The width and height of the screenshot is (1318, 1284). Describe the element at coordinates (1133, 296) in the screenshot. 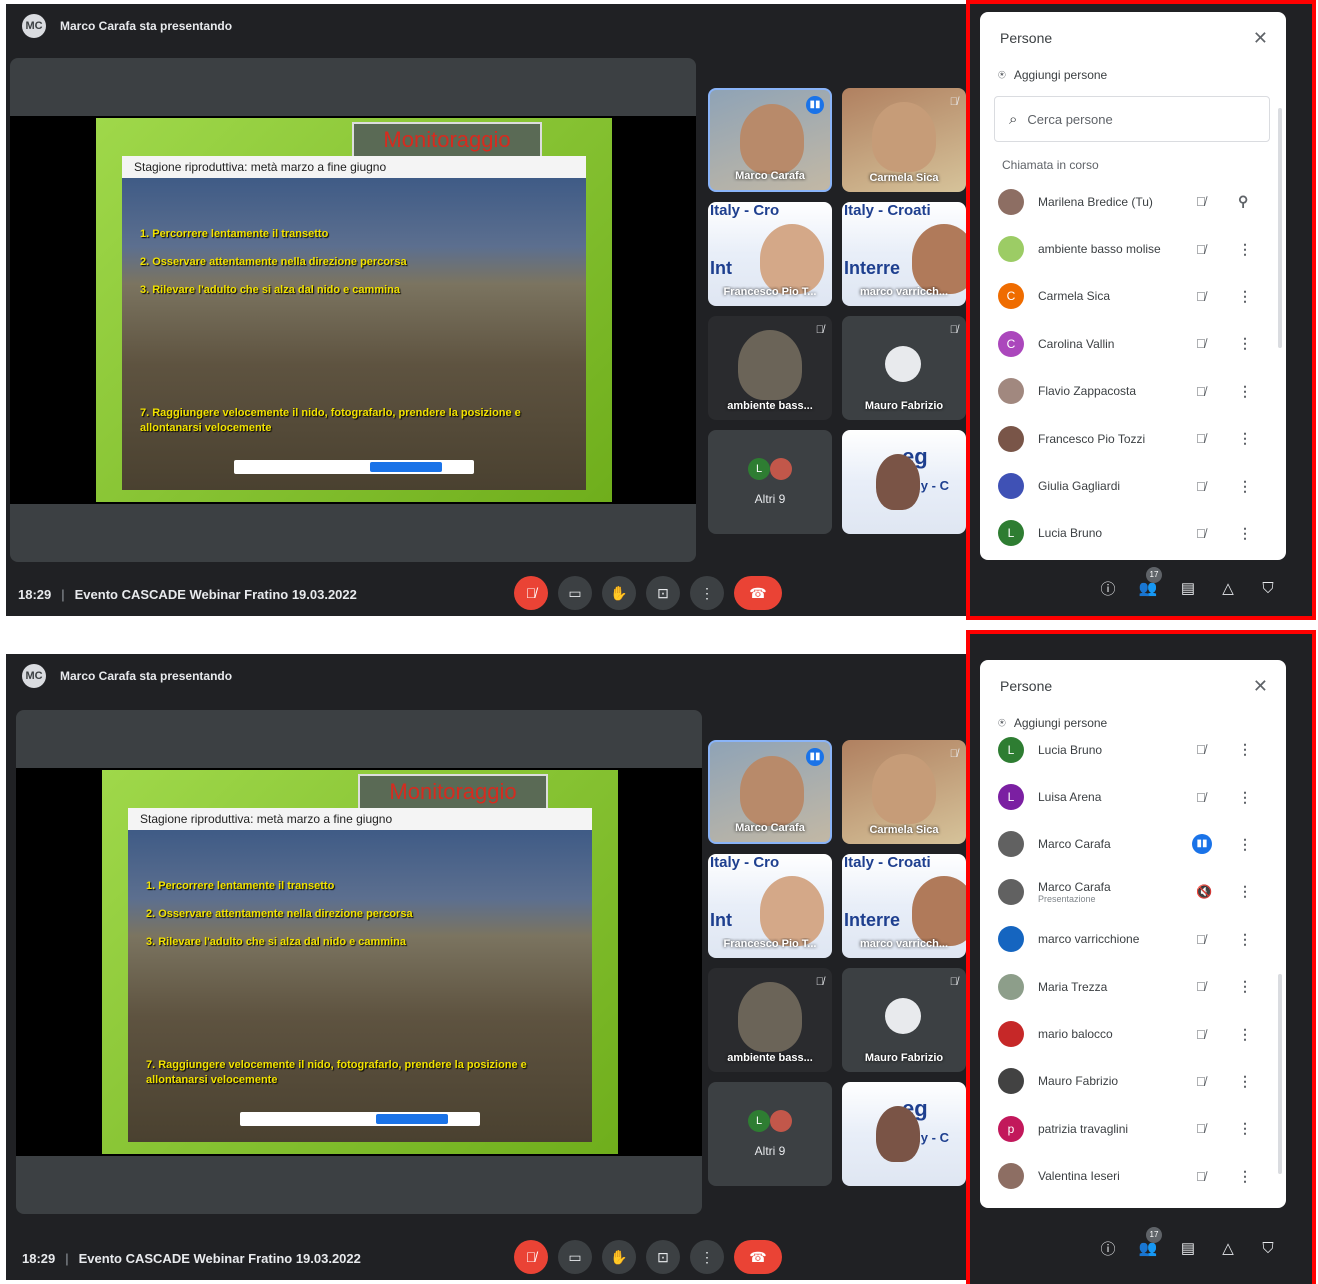

I see `participant-row: C Carmela Sica 🎙̸ ⋮` at that location.